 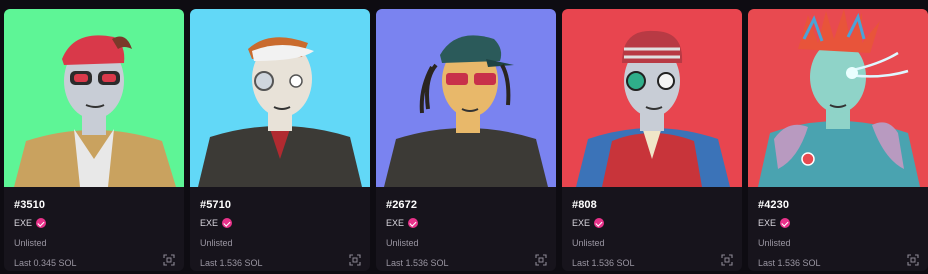 I want to click on last-price: Last 0.345 SOL, so click(x=45, y=263).